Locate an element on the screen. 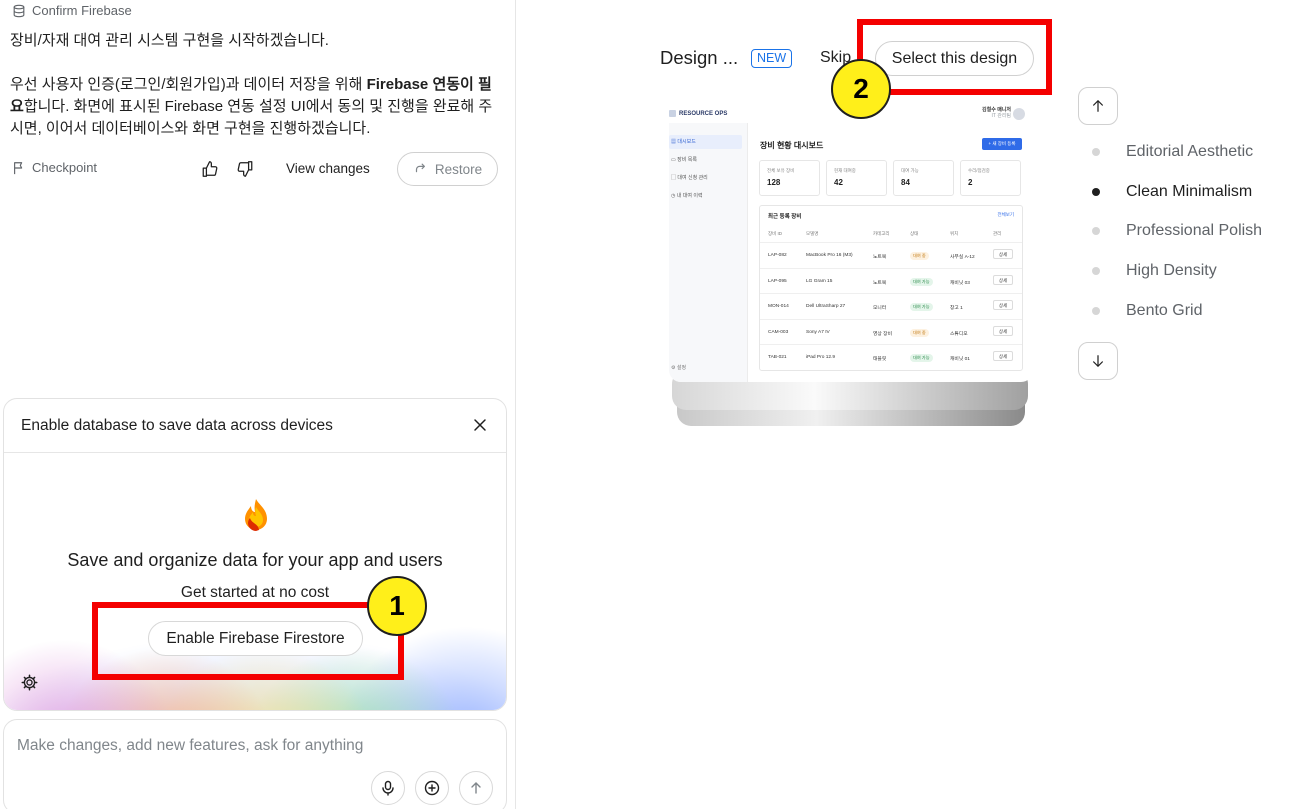 The width and height of the screenshot is (1306, 809). restore-button: Restore is located at coordinates (447, 169).